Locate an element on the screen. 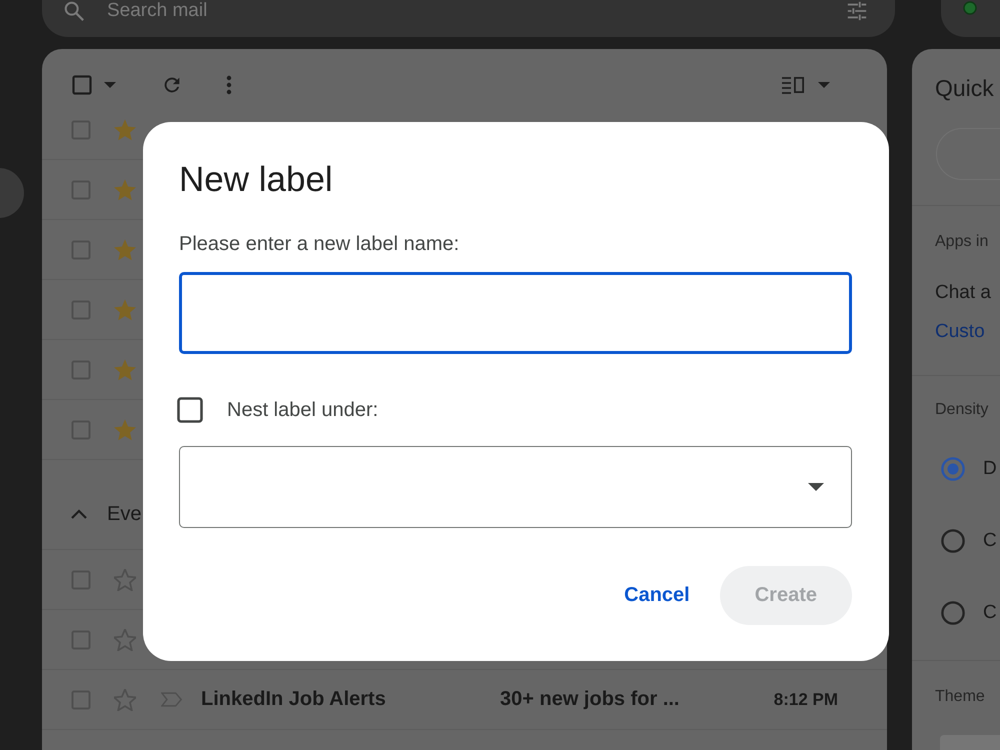 The image size is (1000, 750). section-title: Eve is located at coordinates (124, 513).